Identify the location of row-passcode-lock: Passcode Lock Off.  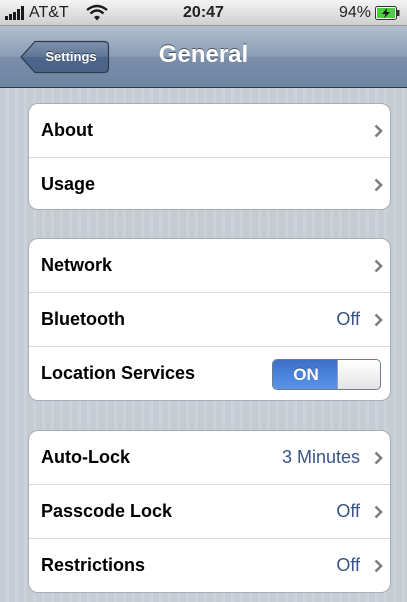
(209, 512).